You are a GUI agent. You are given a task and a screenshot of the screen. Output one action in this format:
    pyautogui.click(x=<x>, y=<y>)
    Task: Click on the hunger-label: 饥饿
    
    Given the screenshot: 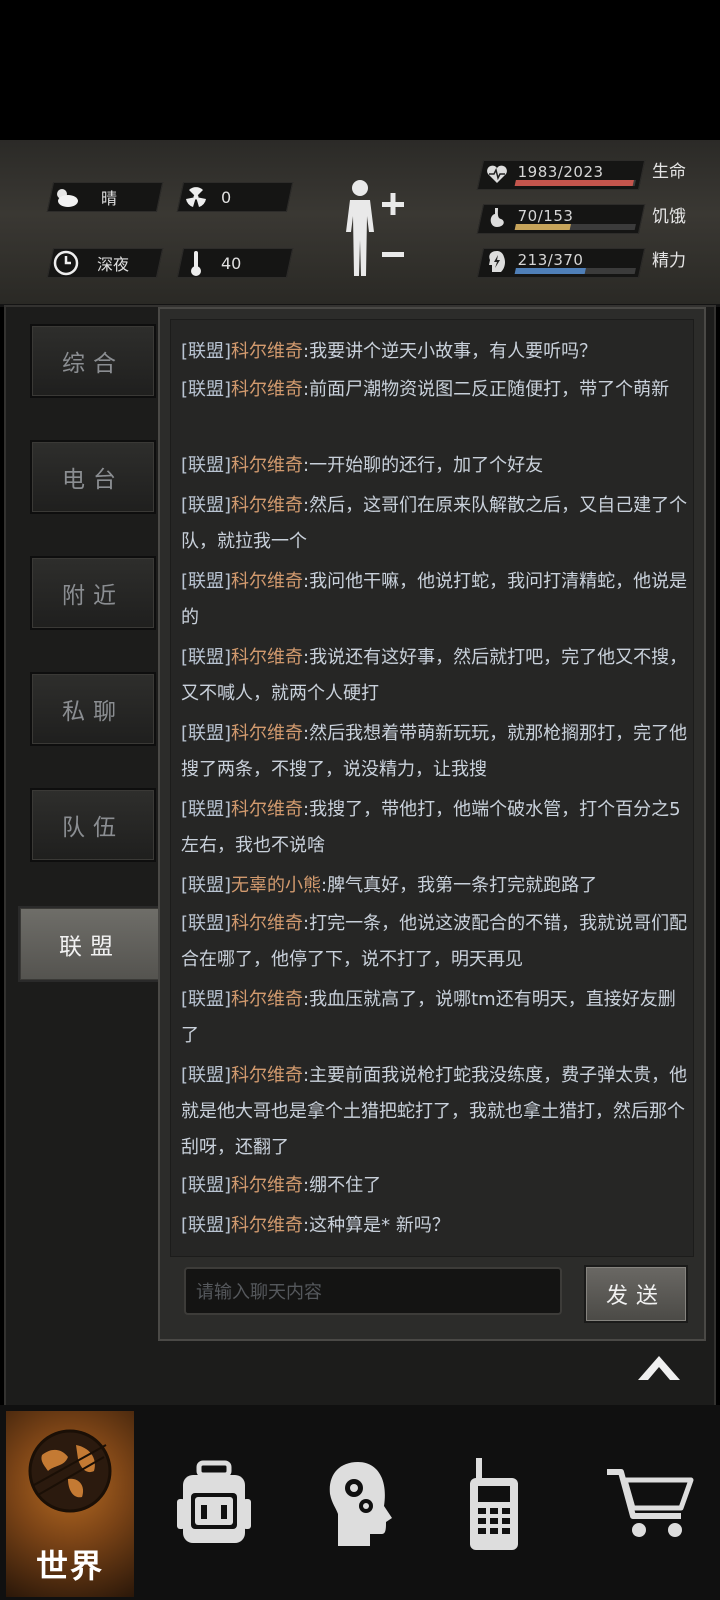 What is the action you would take?
    pyautogui.click(x=669, y=217)
    